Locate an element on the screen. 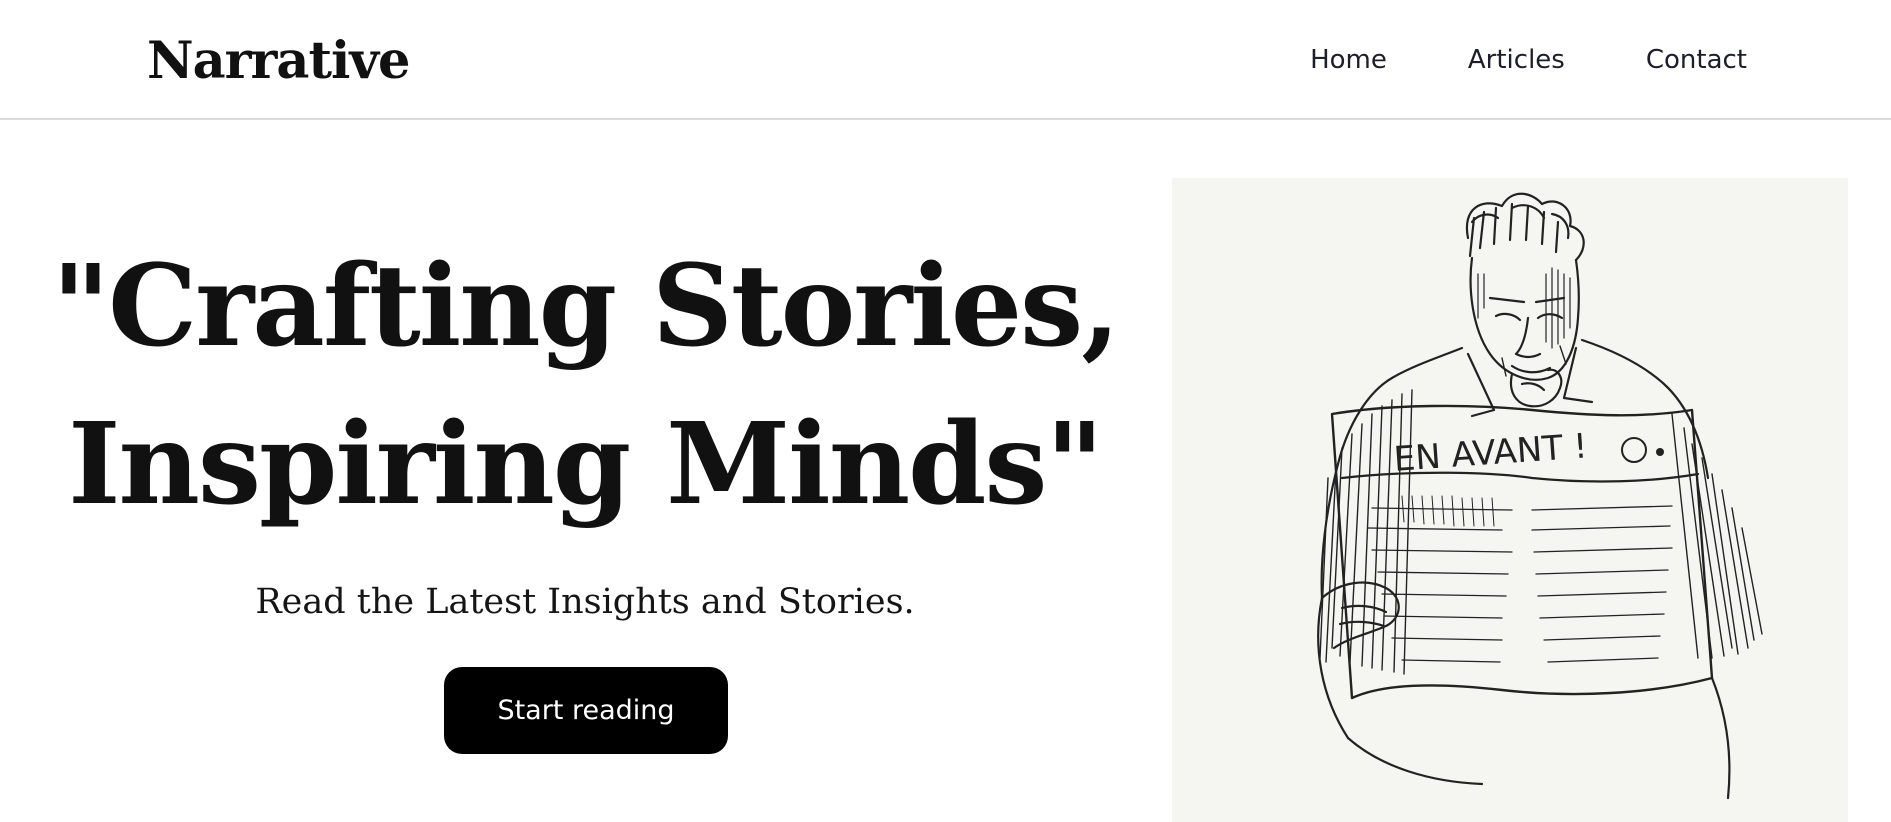 This screenshot has width=1891, height=822. headline-line-2: Inspiring Minds" is located at coordinates (586, 464).